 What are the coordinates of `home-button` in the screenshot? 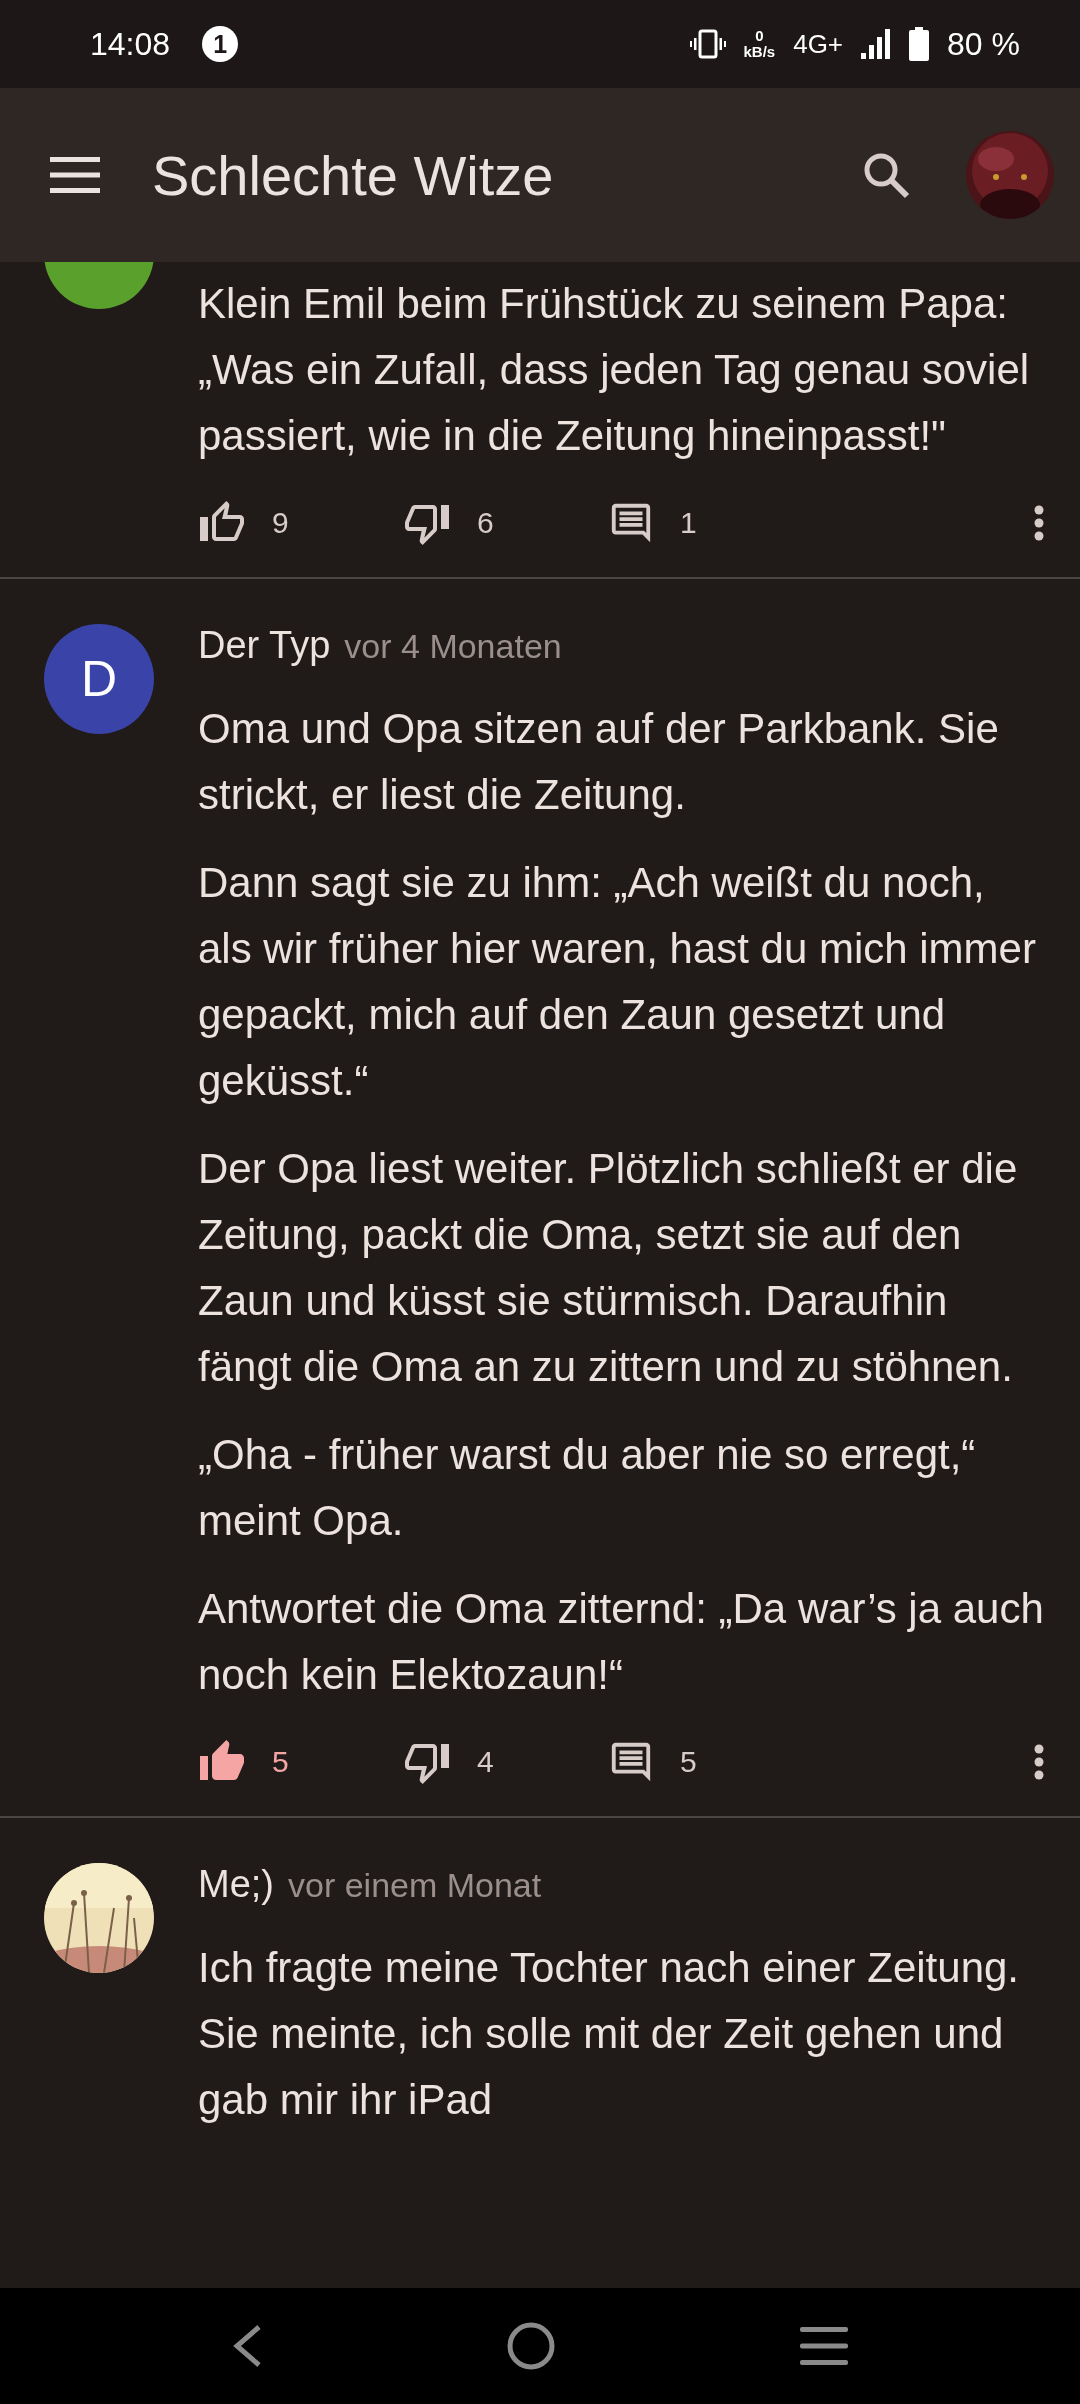 It's located at (531, 2346).